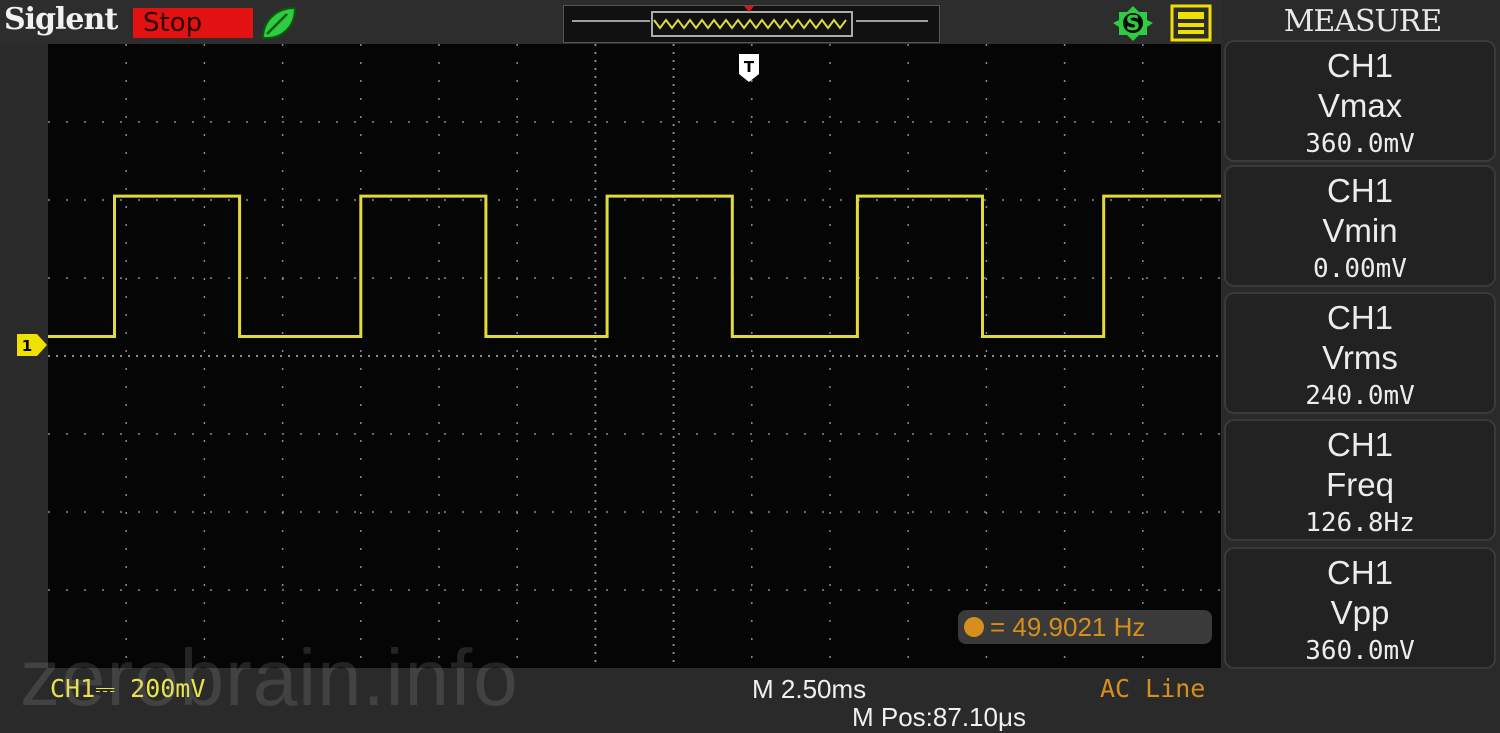 The width and height of the screenshot is (1500, 733). I want to click on measure-param: Vpp, so click(1360, 612).